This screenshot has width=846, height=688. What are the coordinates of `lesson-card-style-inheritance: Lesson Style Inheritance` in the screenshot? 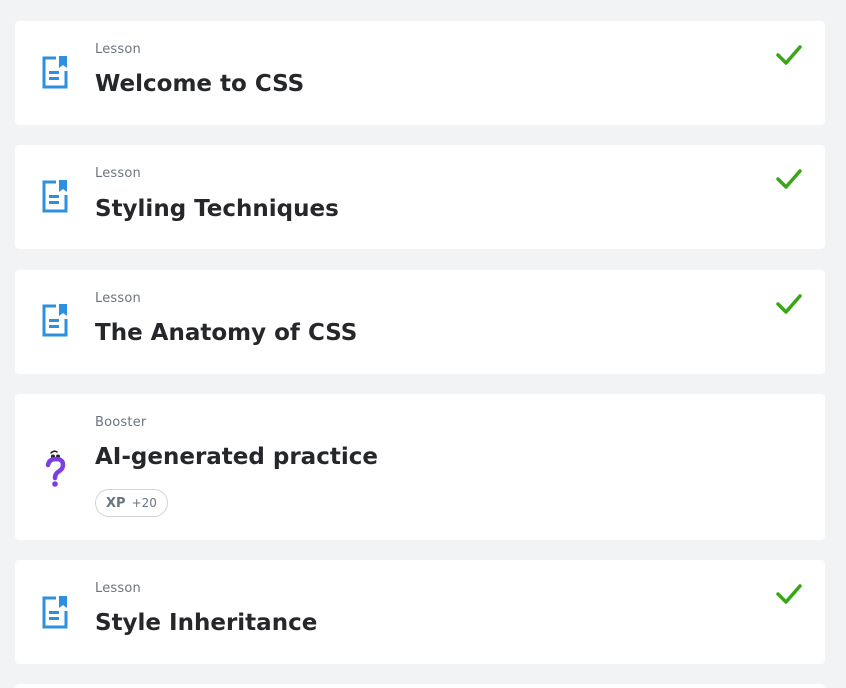 It's located at (420, 612).